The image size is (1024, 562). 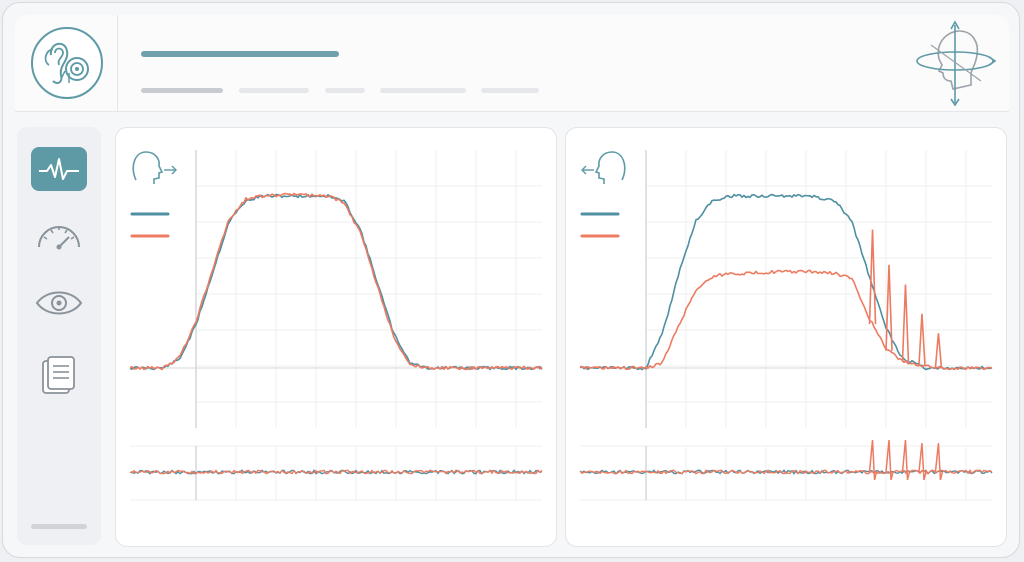 I want to click on title-placeholder, so click(x=240, y=54).